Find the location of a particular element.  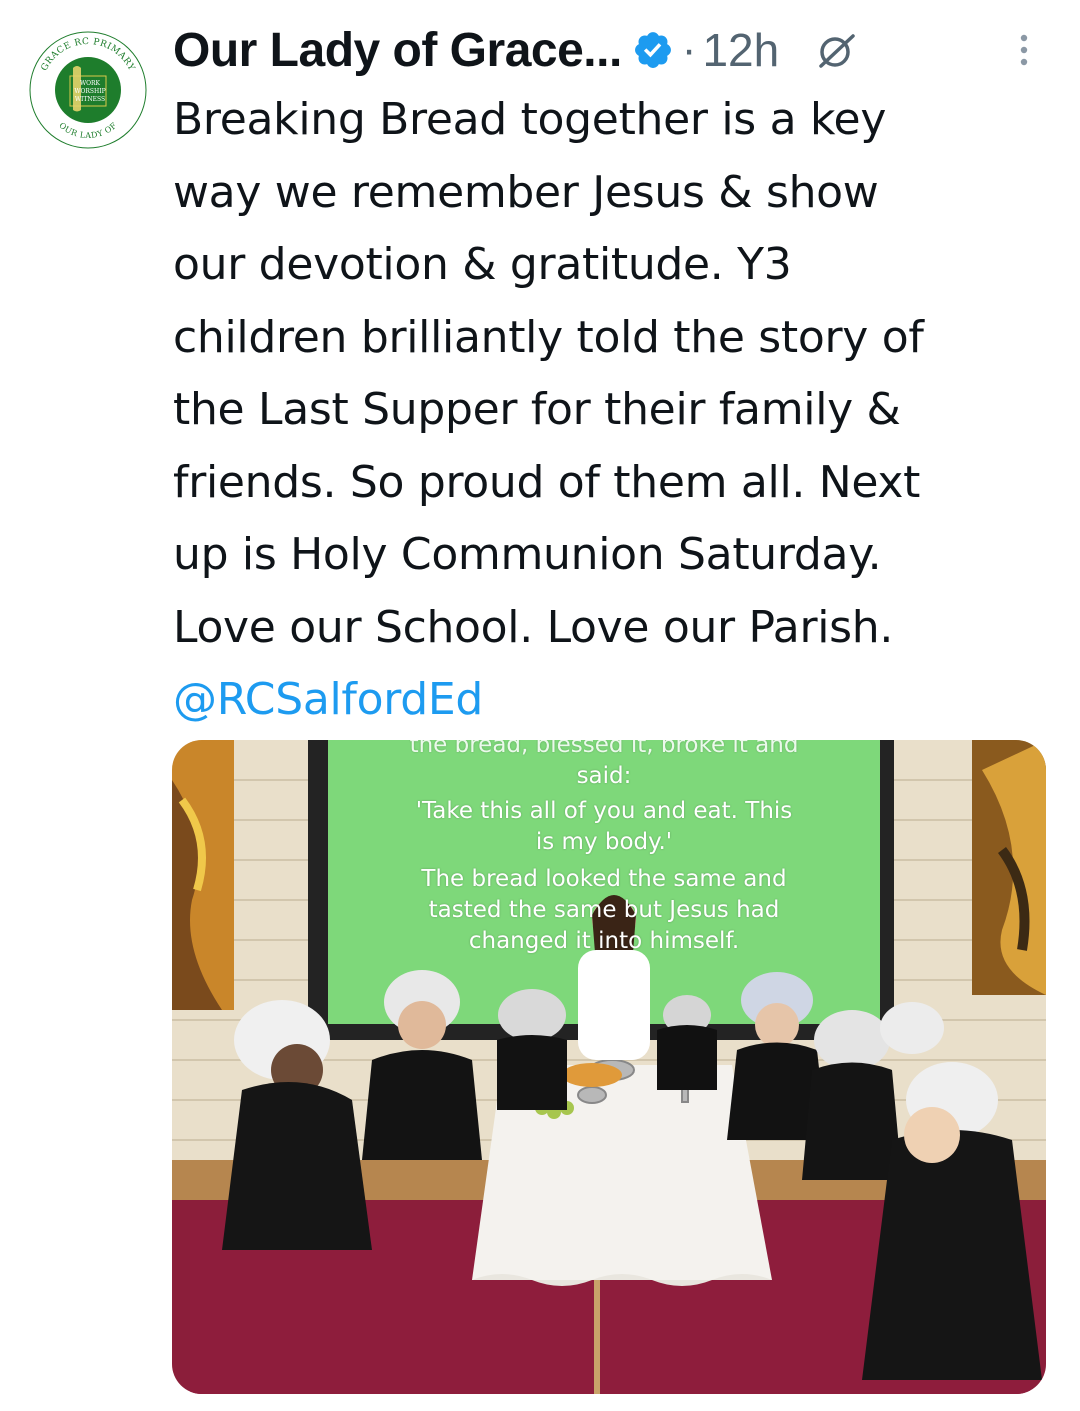

slide-line: 'Take this all of you and eat. This is located at coordinates (604, 811).